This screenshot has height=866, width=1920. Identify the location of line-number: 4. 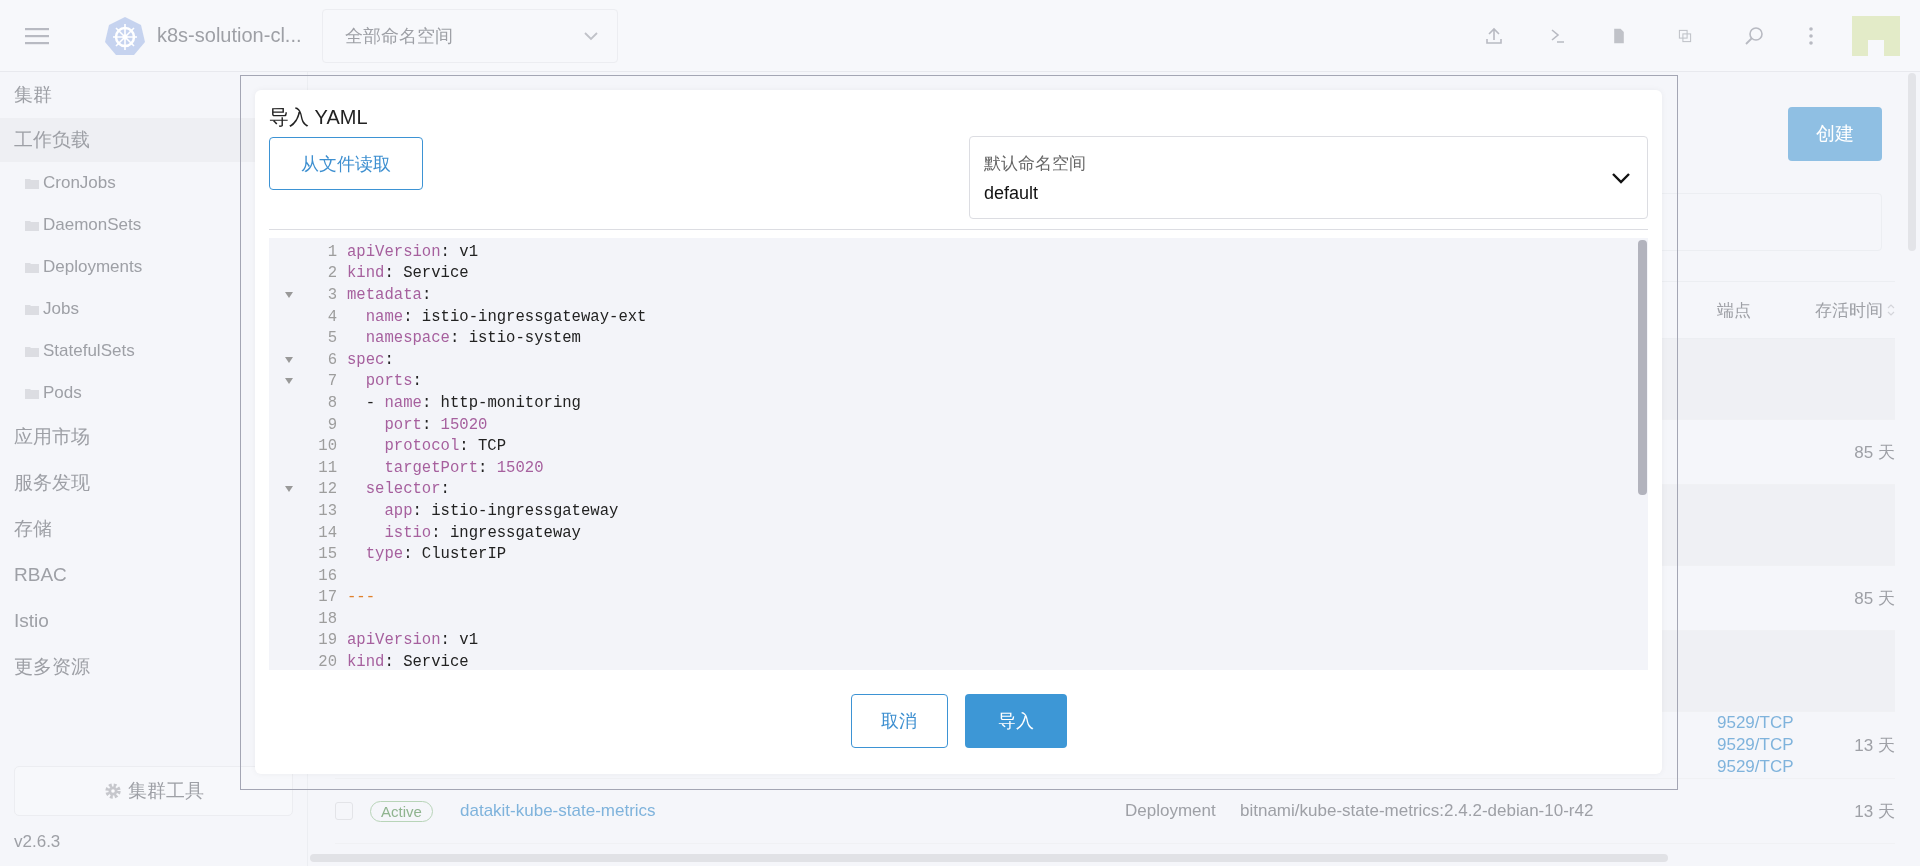
(331, 316).